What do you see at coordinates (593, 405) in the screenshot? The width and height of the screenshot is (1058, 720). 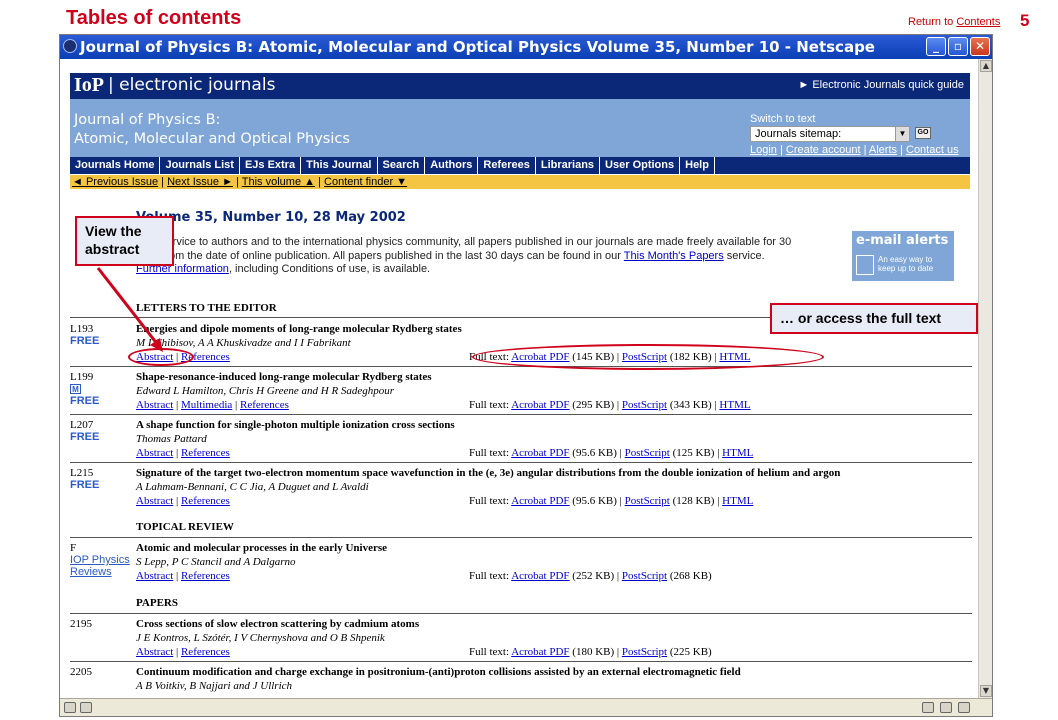 I see `pdf-size: (295 KB)` at bounding box center [593, 405].